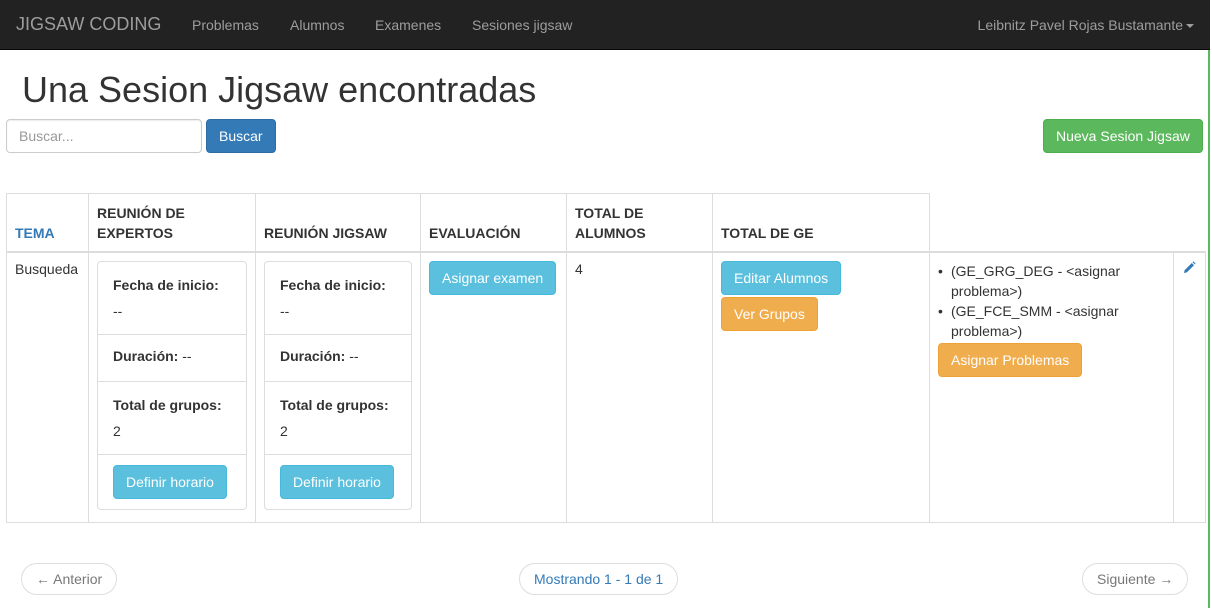 The height and width of the screenshot is (608, 1212). I want to click on expertos-duracion-value: --, so click(187, 355).